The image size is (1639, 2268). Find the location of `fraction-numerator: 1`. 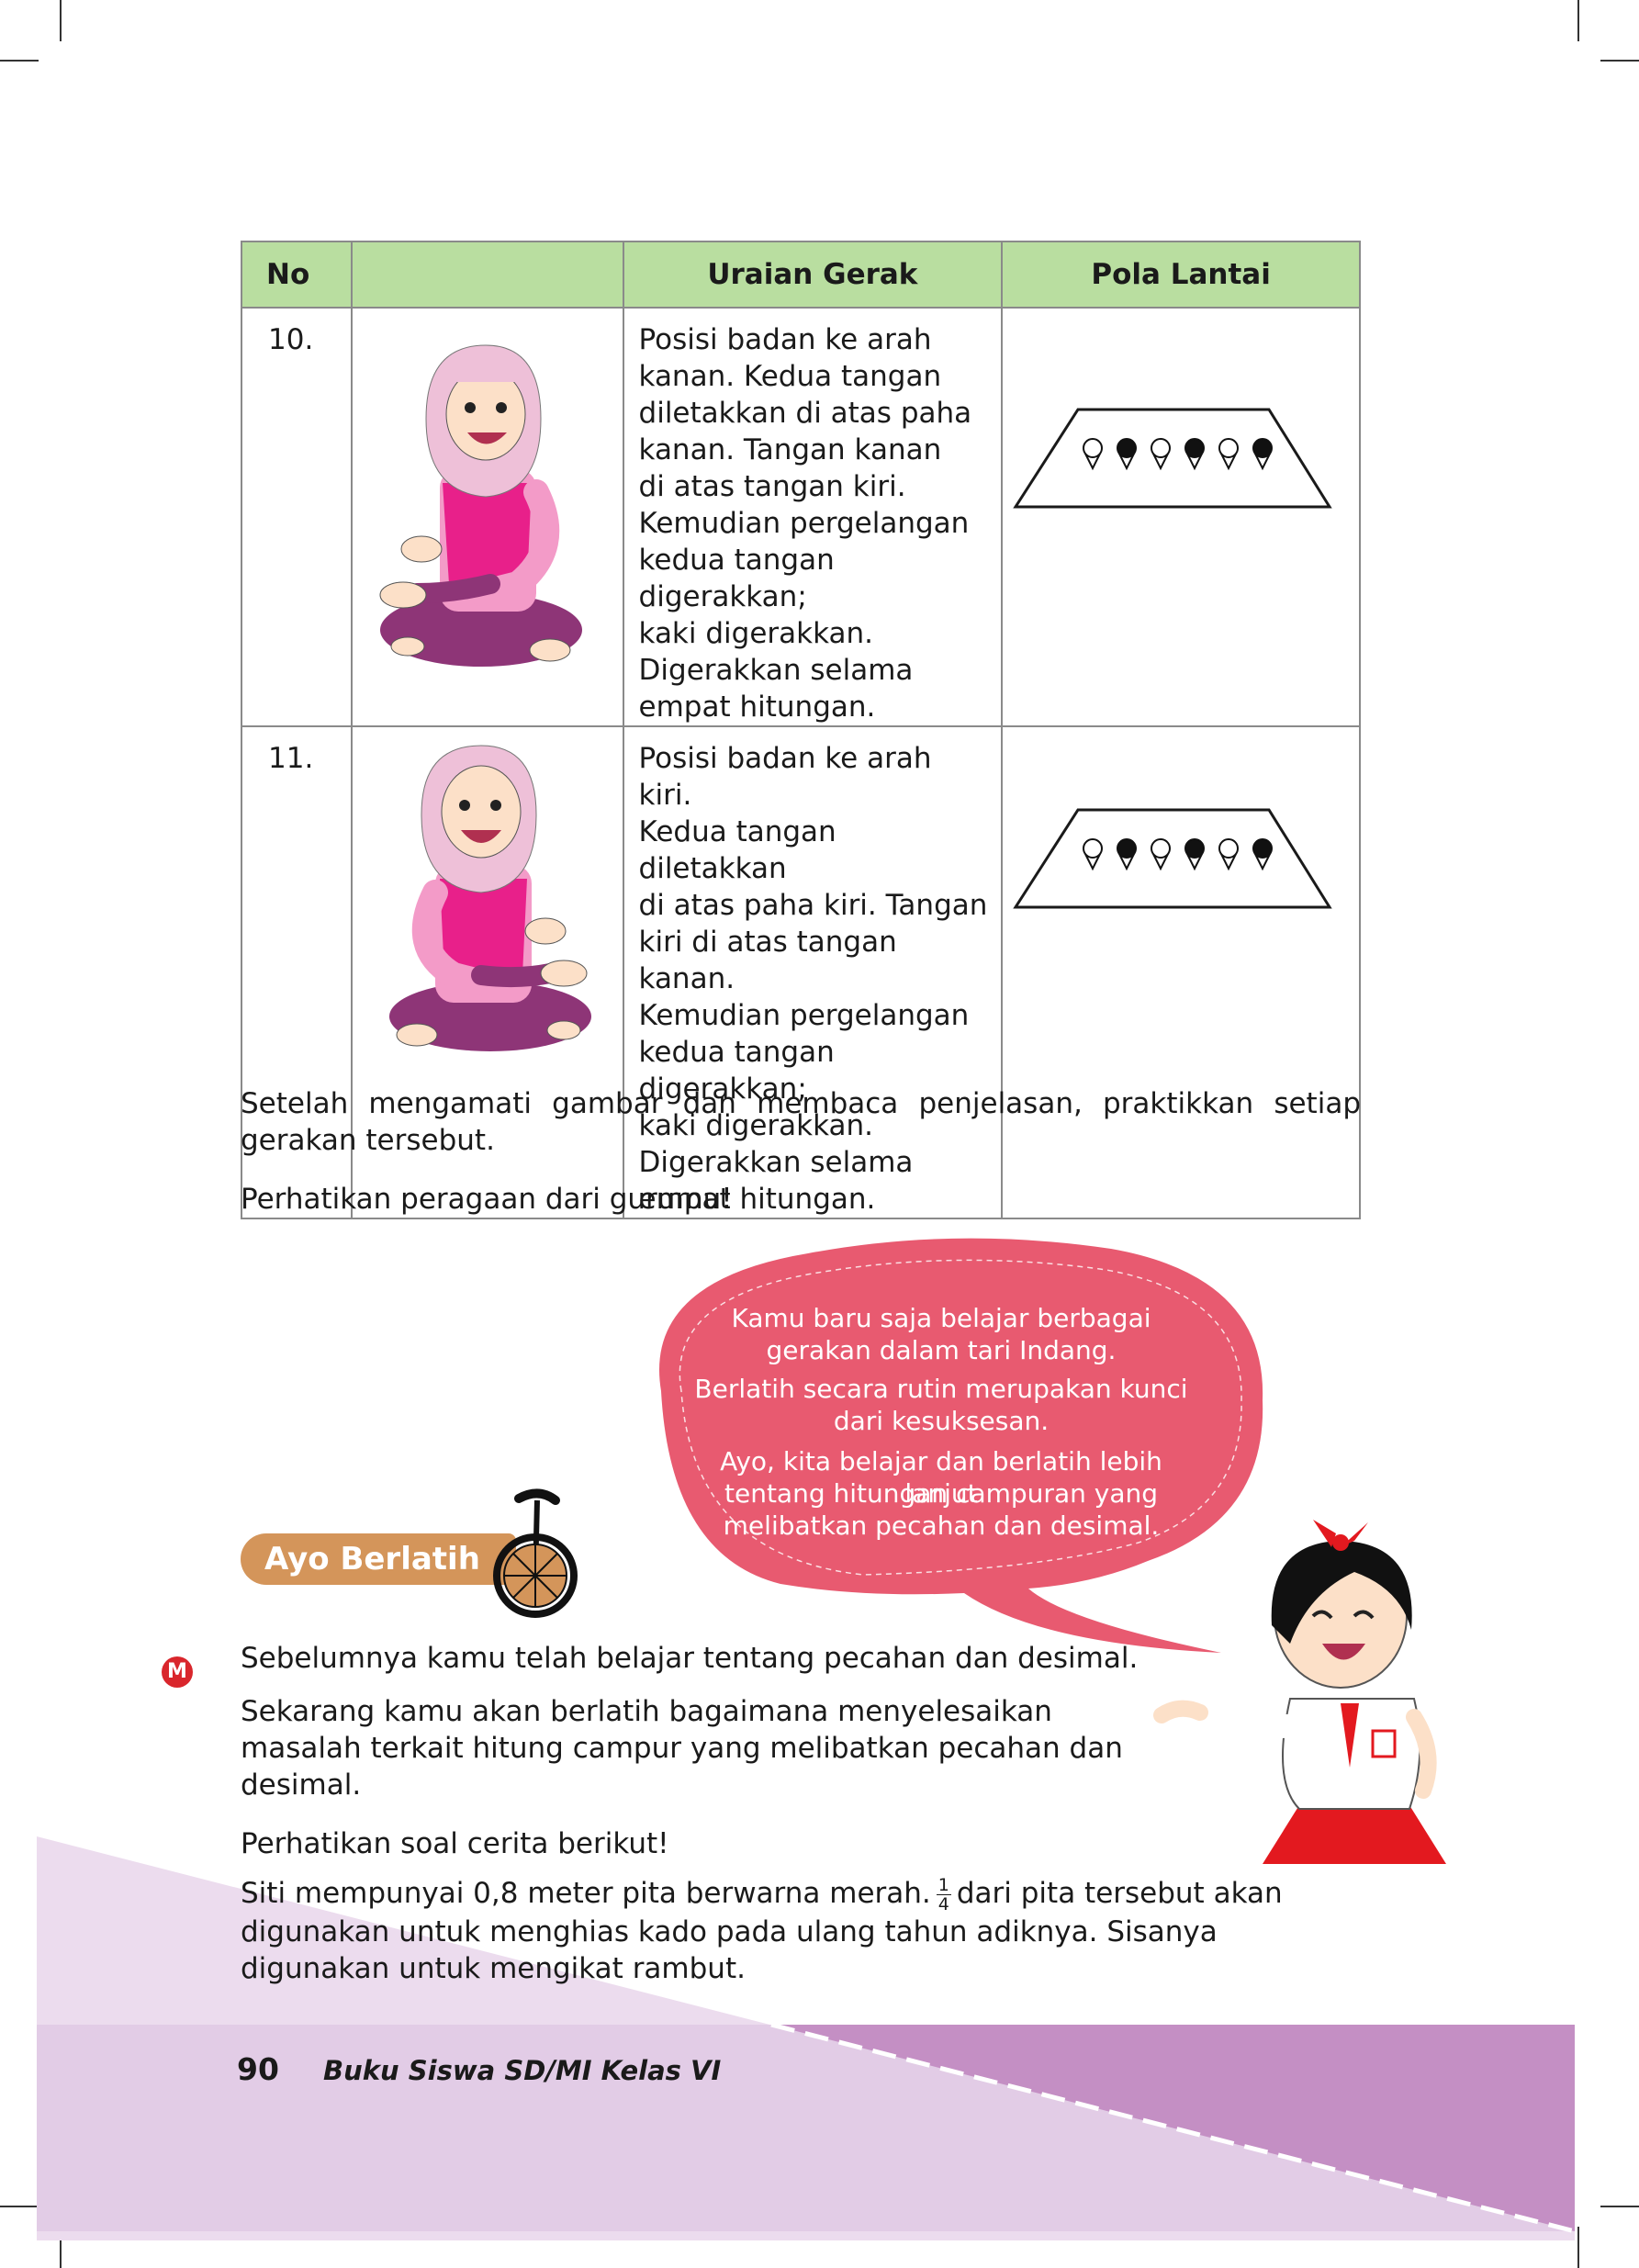

fraction-numerator: 1 is located at coordinates (943, 1885).